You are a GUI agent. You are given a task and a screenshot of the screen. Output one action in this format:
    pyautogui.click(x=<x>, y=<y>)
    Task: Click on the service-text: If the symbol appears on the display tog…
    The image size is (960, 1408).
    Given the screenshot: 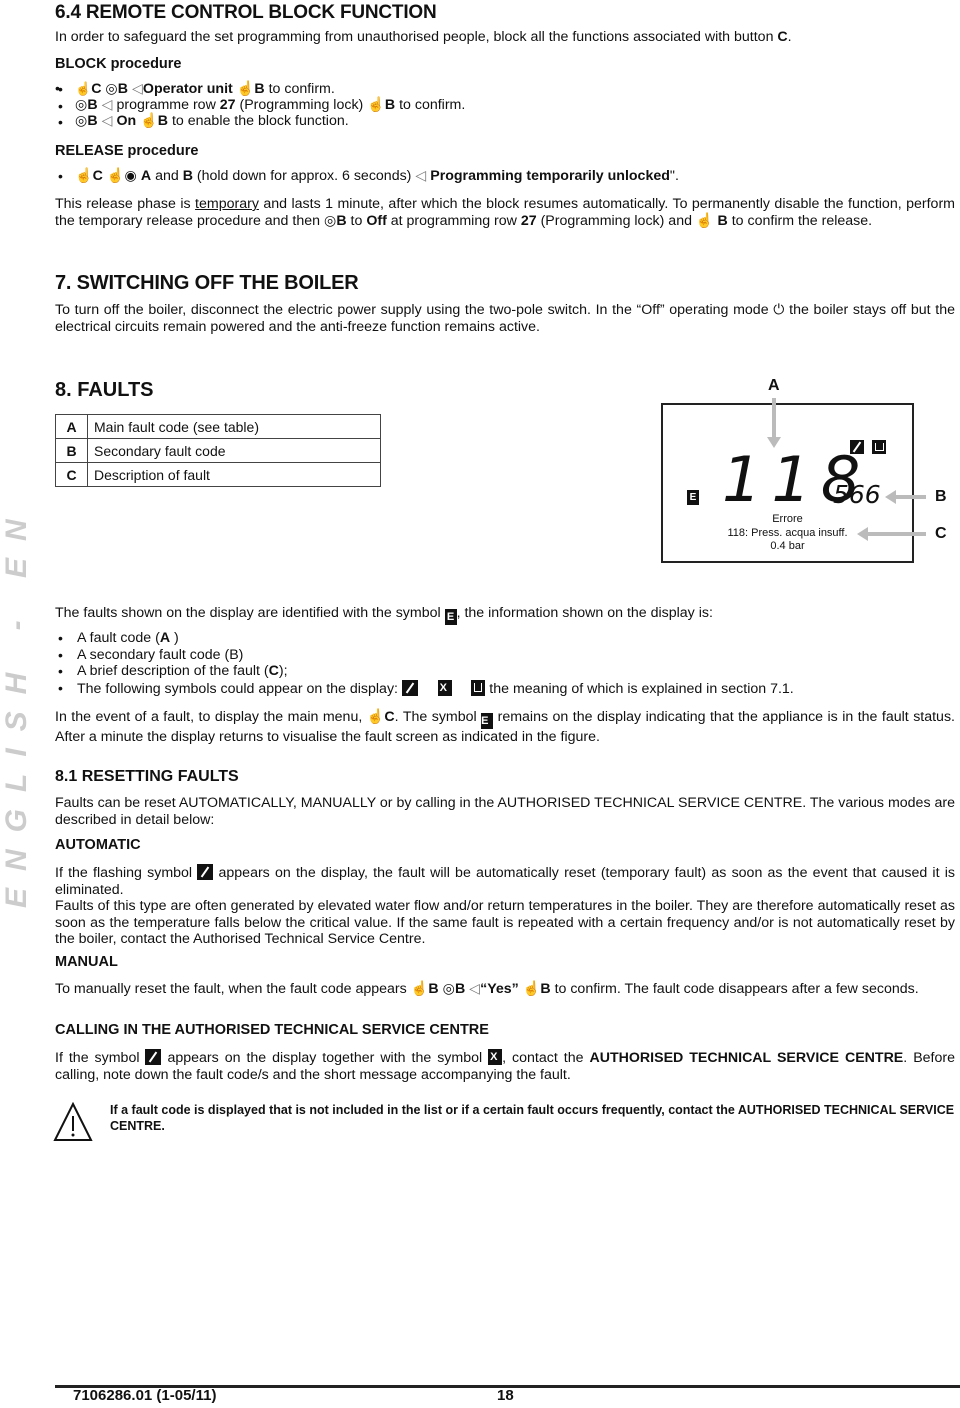 What is the action you would take?
    pyautogui.click(x=505, y=1066)
    